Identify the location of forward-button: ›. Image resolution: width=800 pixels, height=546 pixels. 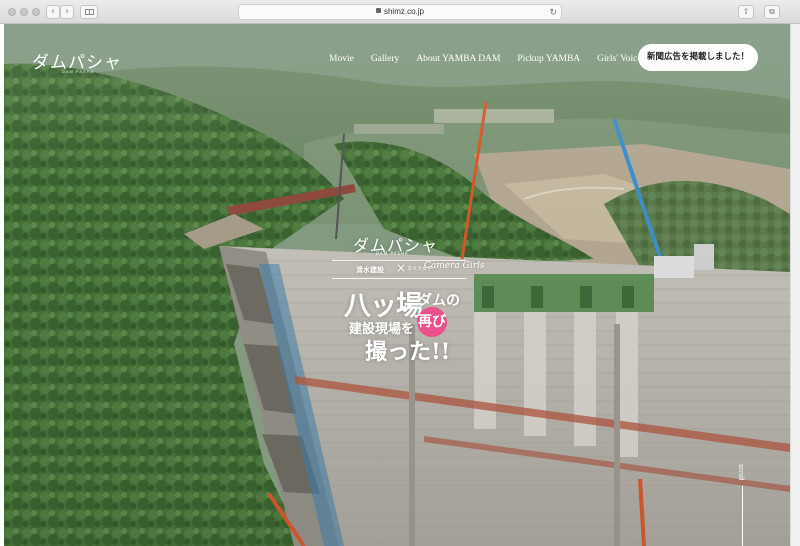
(67, 12).